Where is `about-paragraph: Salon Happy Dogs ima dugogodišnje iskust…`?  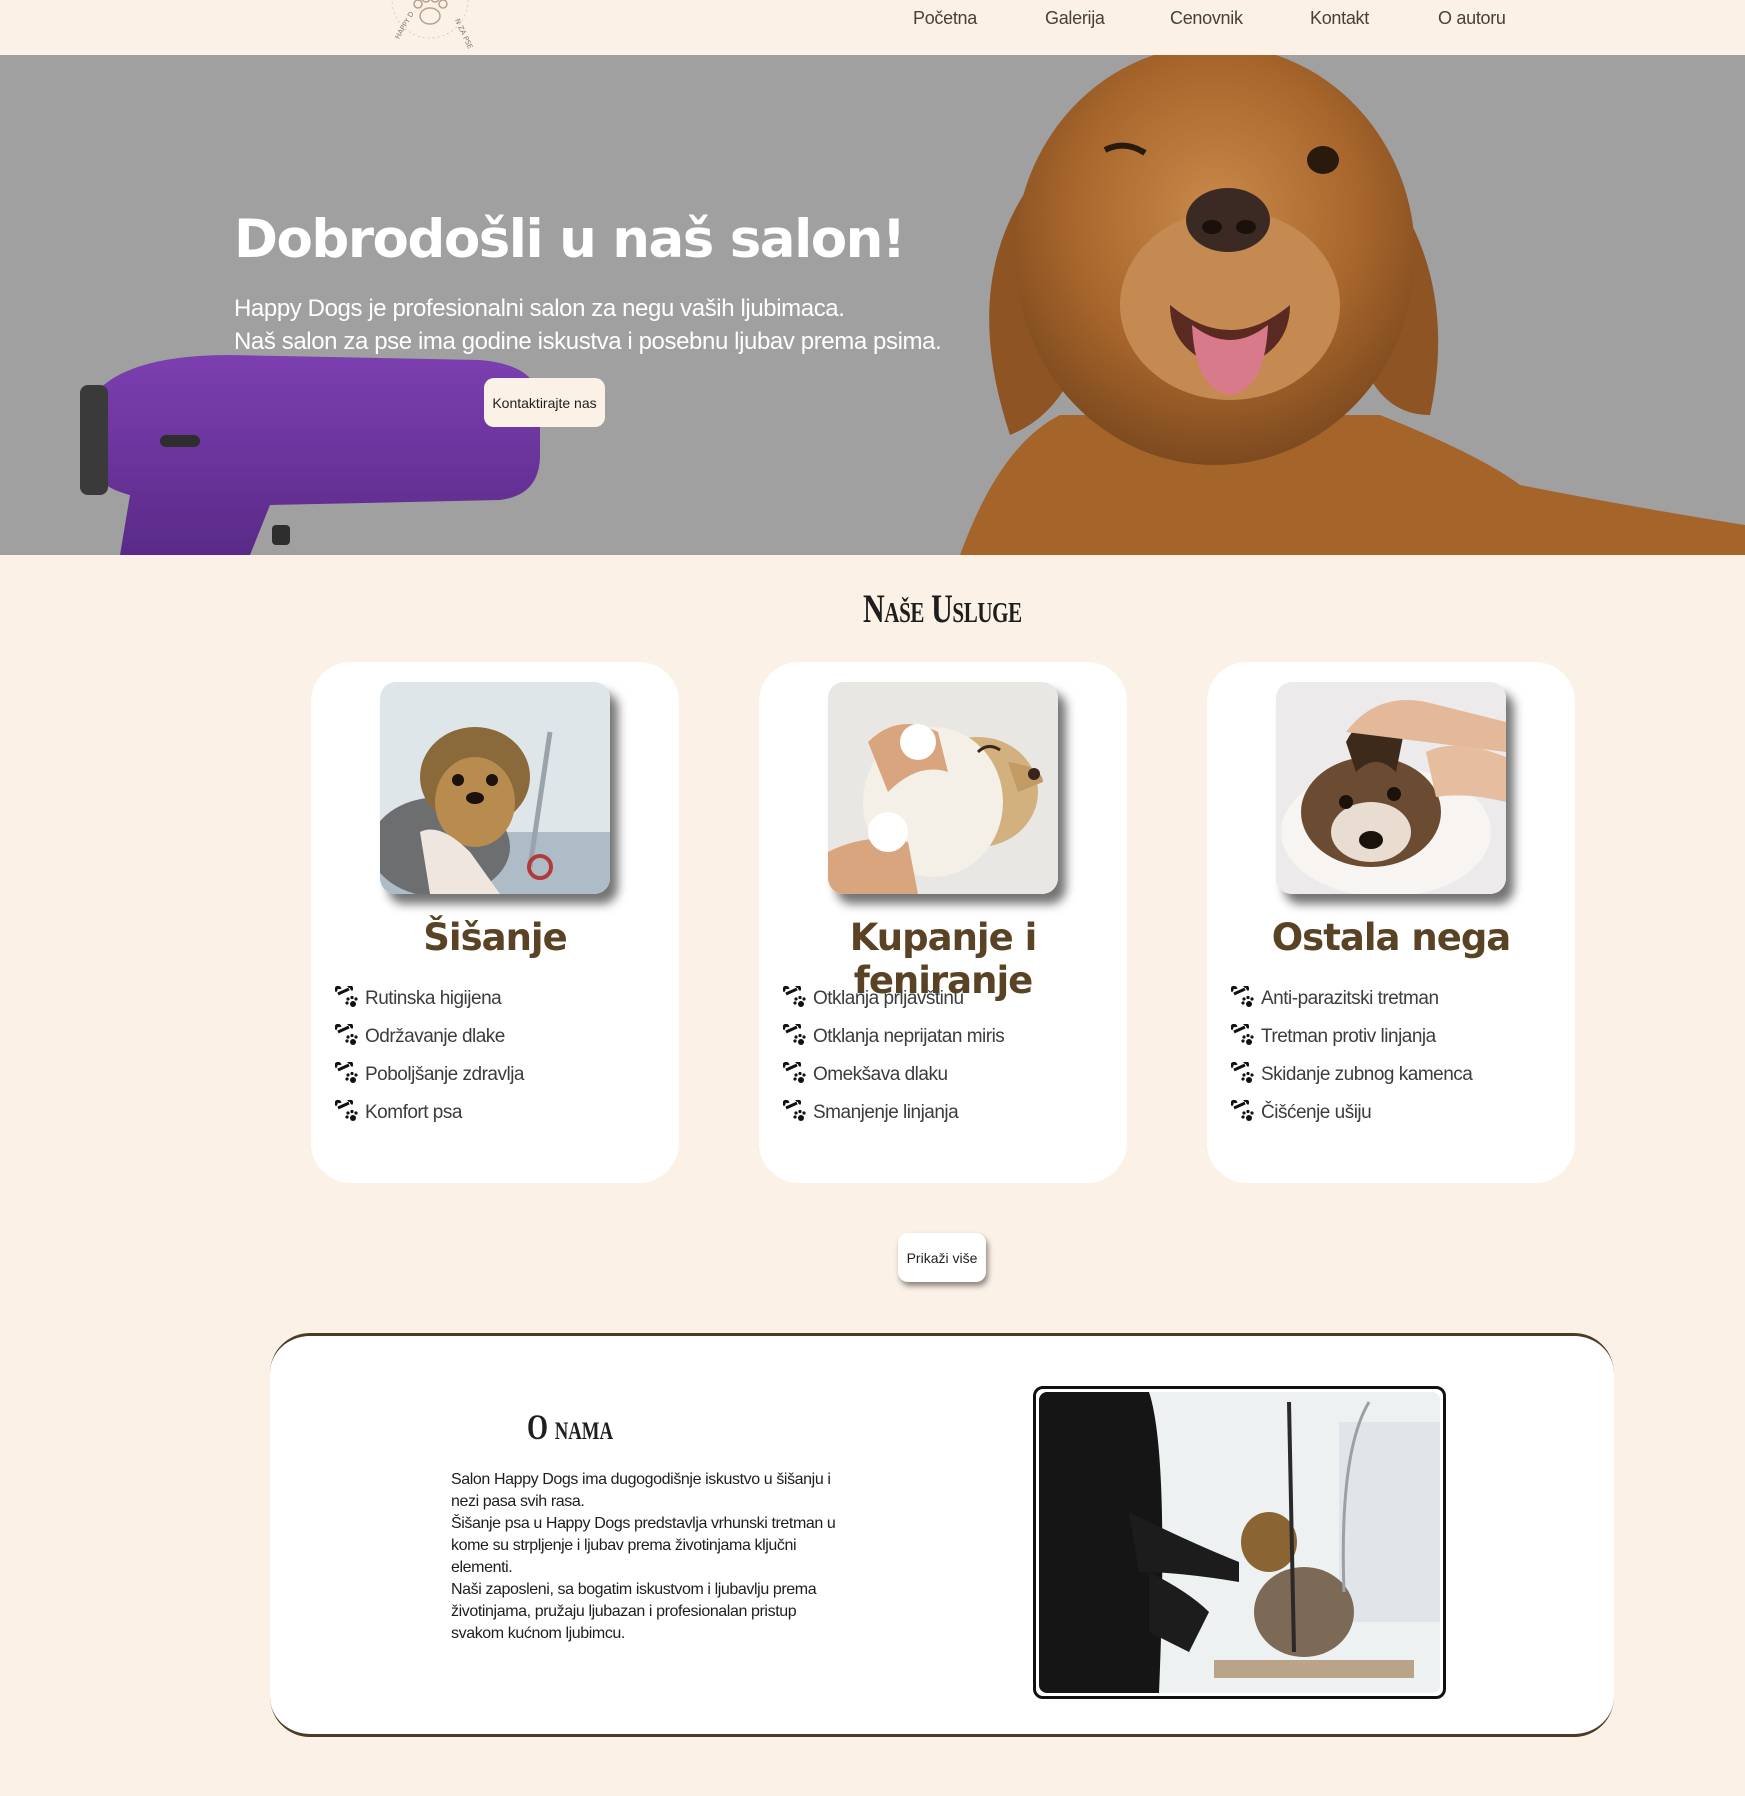 about-paragraph: Salon Happy Dogs ima dugogodišnje iskust… is located at coordinates (641, 1490).